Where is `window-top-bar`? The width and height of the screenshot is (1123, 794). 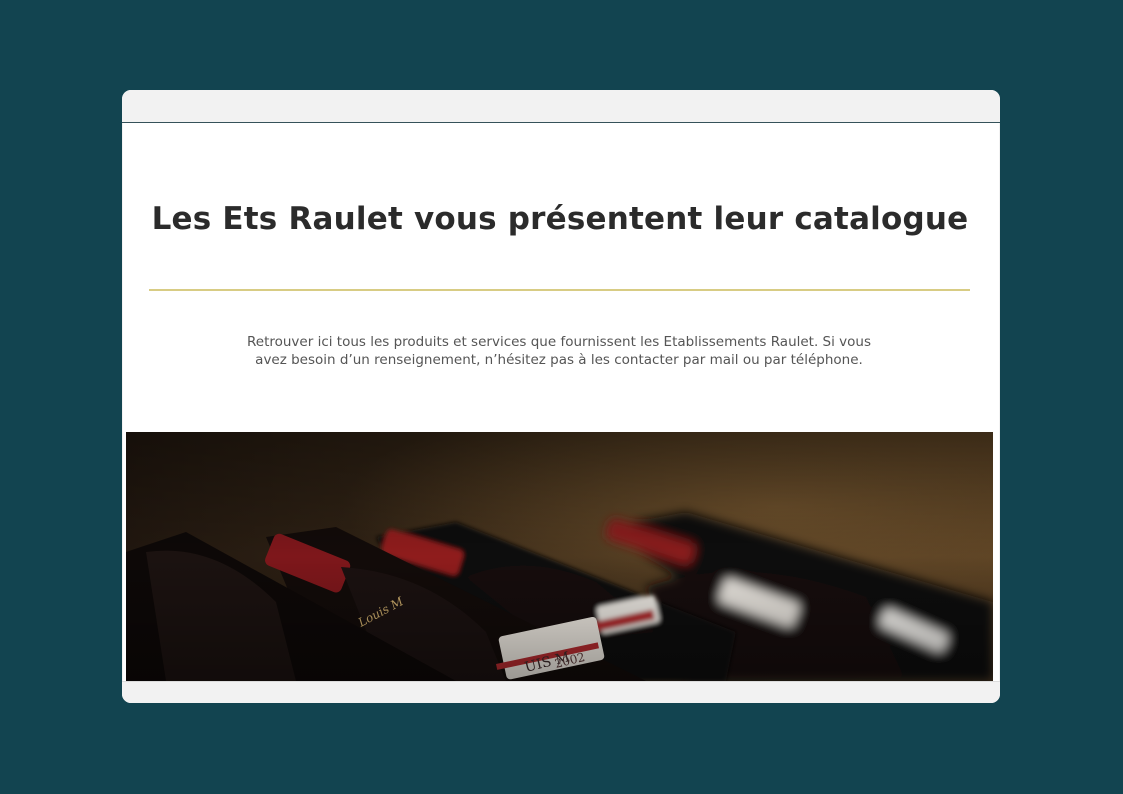
window-top-bar is located at coordinates (561, 106).